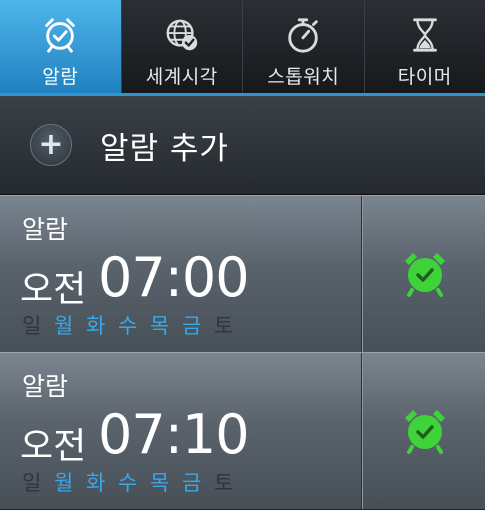 The image size is (485, 510). Describe the element at coordinates (60, 75) in the screenshot. I see `tab-alarm-label: 알람` at that location.